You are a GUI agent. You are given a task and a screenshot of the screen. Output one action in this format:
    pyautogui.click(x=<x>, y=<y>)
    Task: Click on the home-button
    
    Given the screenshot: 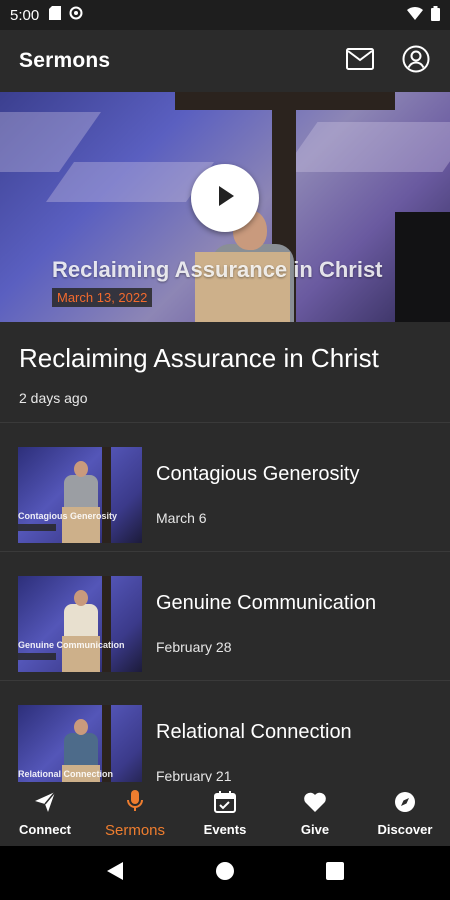 What is the action you would take?
    pyautogui.click(x=225, y=873)
    